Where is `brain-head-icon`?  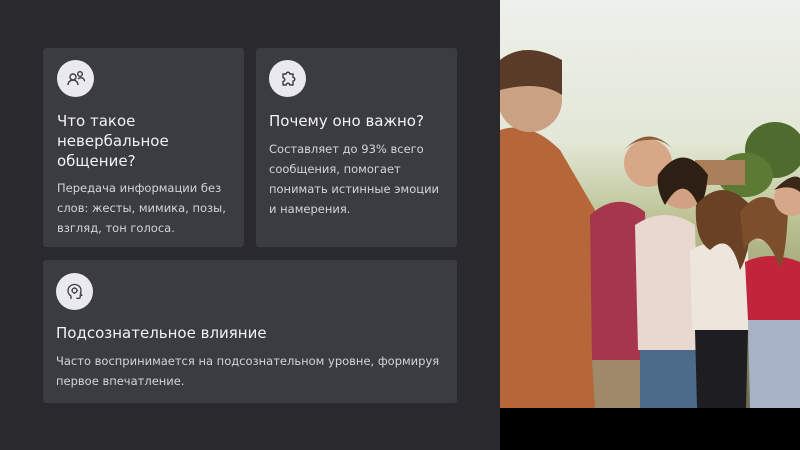 brain-head-icon is located at coordinates (74, 291).